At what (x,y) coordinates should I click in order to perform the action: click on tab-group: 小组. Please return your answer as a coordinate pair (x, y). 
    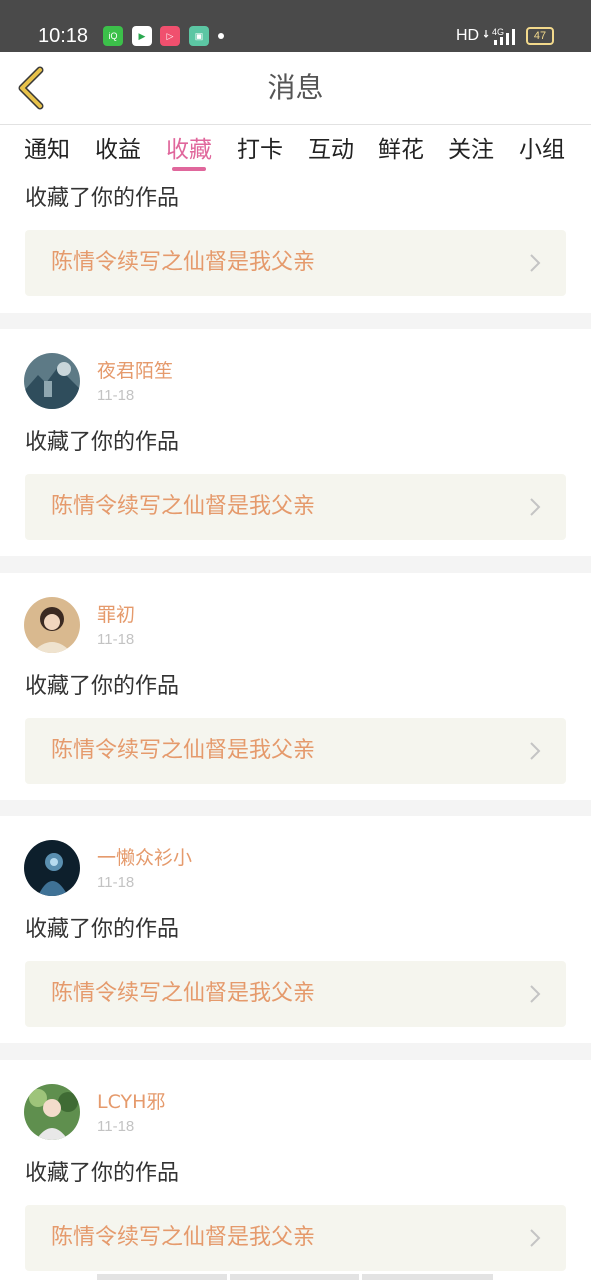
    Looking at the image, I should click on (542, 150).